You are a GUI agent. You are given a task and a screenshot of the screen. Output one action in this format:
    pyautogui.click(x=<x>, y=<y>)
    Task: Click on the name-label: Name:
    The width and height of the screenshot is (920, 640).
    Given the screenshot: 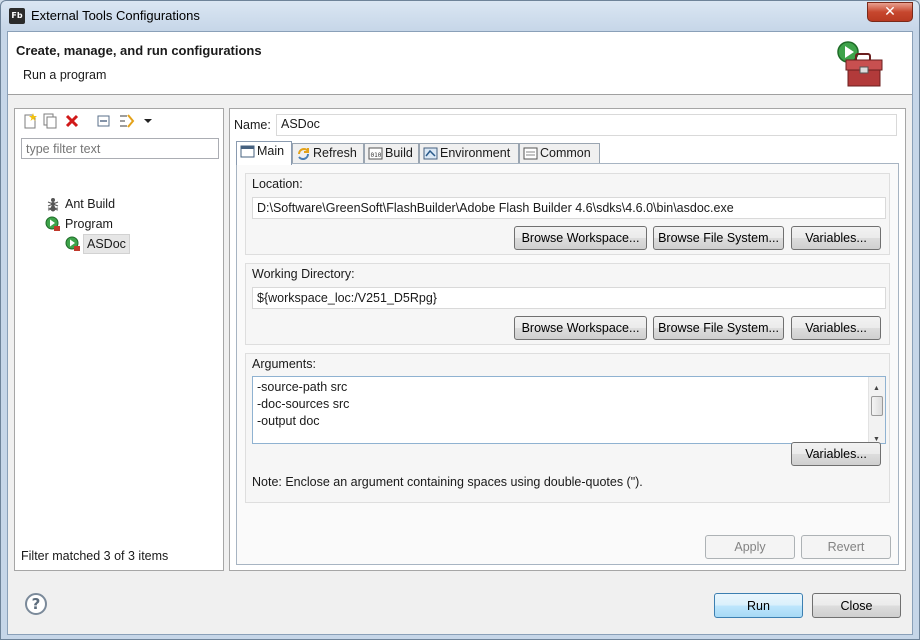 What is the action you would take?
    pyautogui.click(x=252, y=125)
    